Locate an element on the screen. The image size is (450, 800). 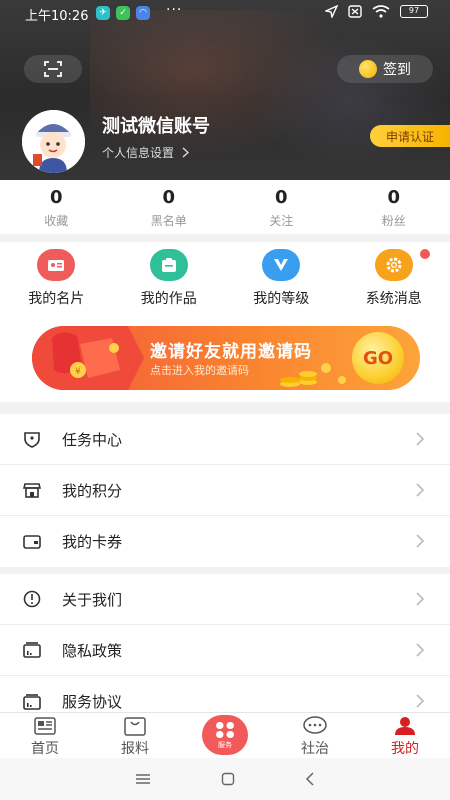
quick-system-messages: 系统消息 is located at coordinates (394, 277).